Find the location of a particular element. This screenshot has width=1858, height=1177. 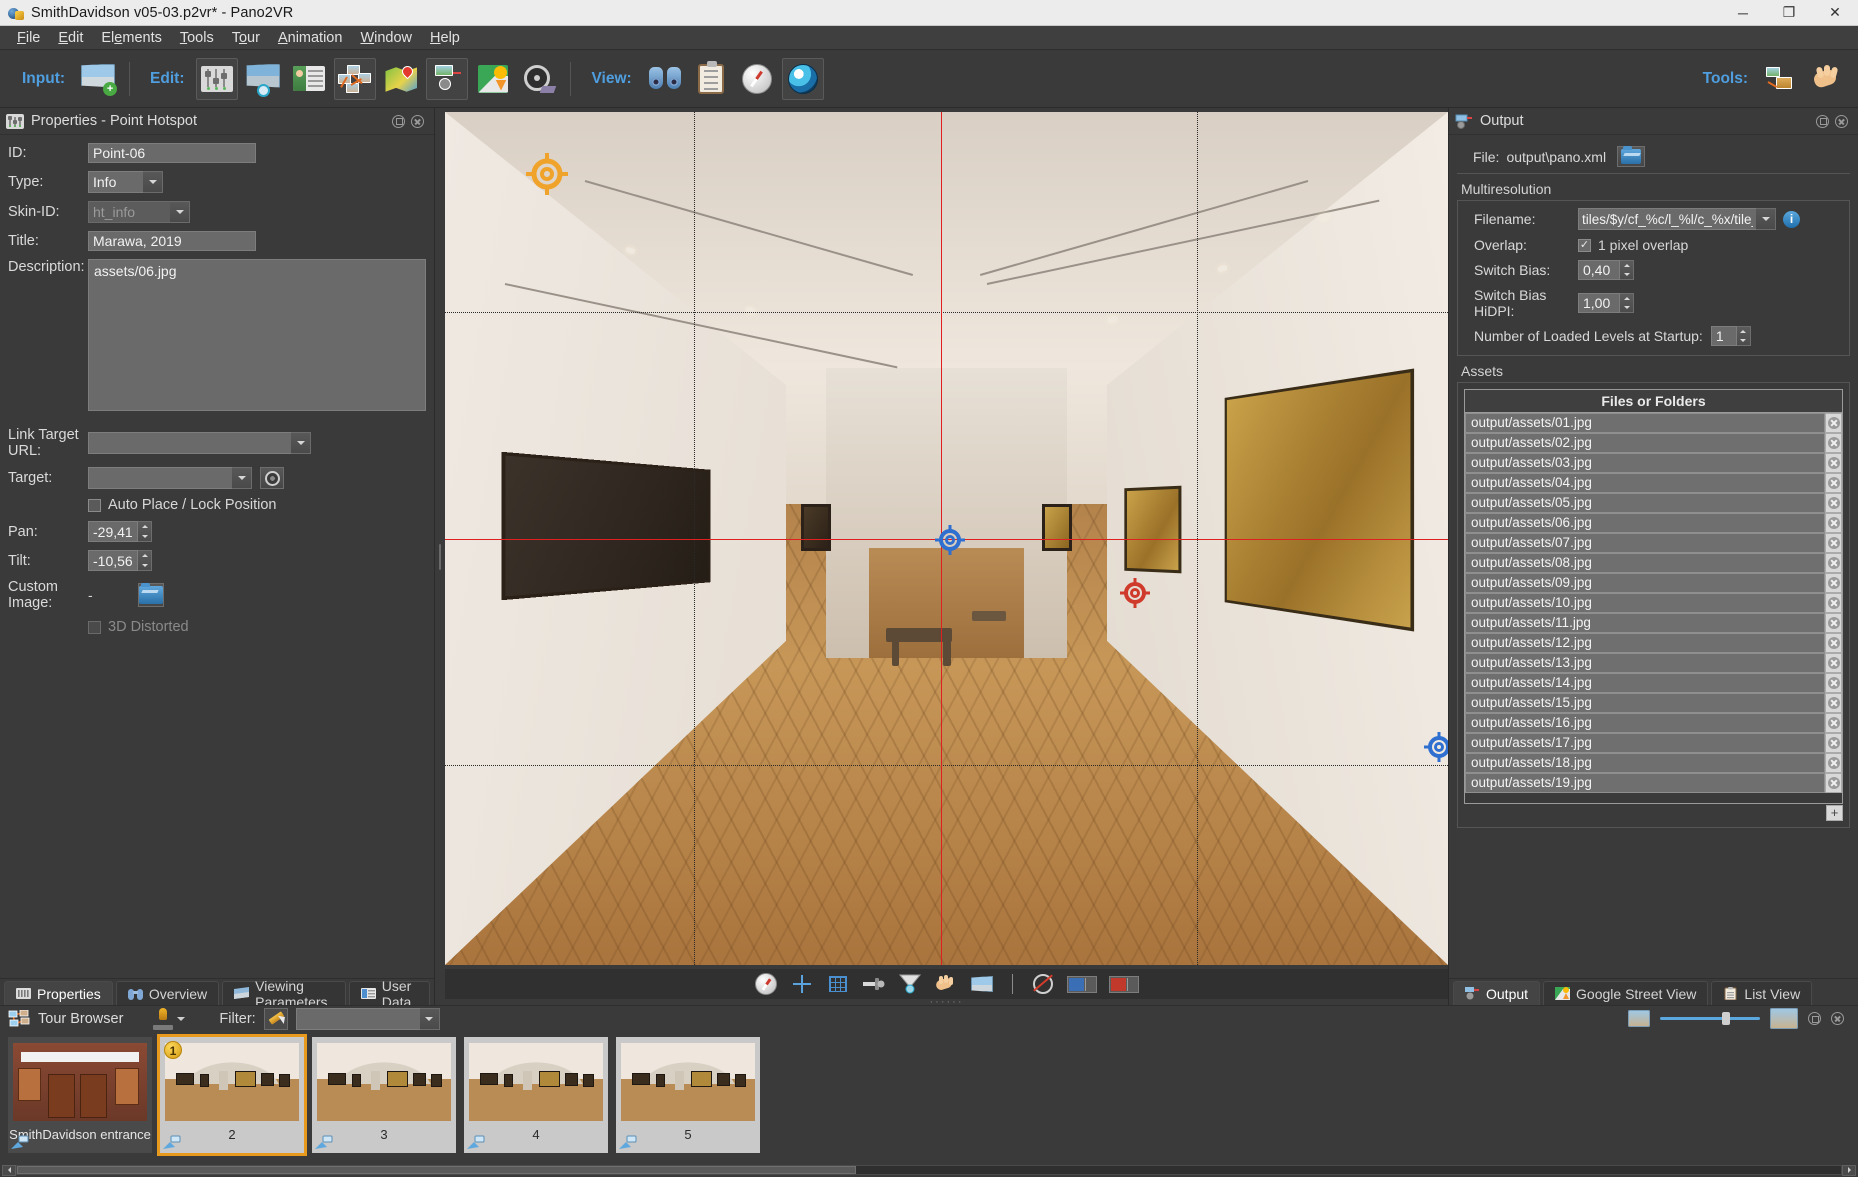

tour-map-icon is located at coordinates (355, 78).